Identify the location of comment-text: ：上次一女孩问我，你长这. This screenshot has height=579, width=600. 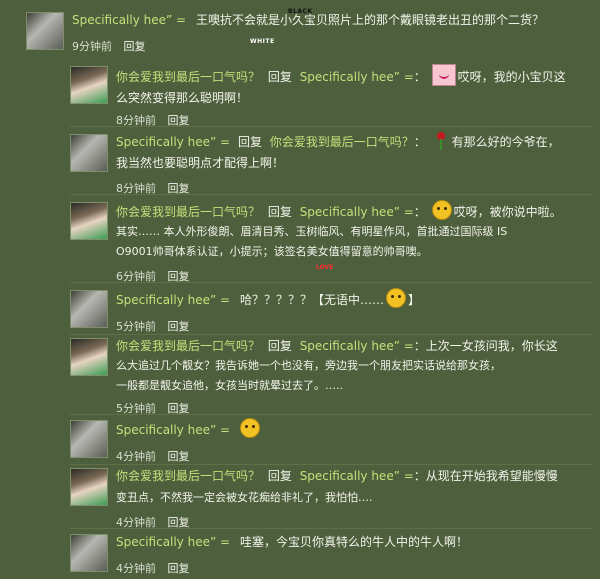
(485, 346).